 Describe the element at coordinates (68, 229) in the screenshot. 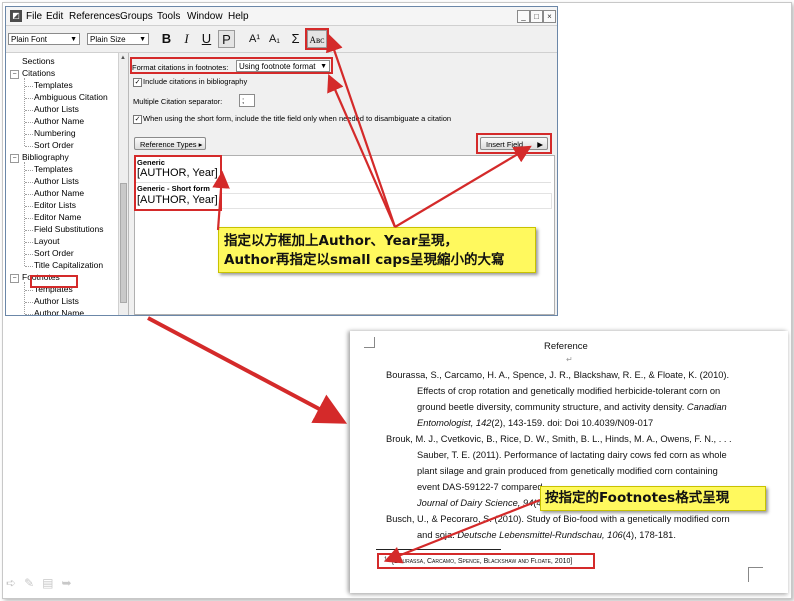

I see `tree-item-field-substitutions: Field Substitutions` at that location.